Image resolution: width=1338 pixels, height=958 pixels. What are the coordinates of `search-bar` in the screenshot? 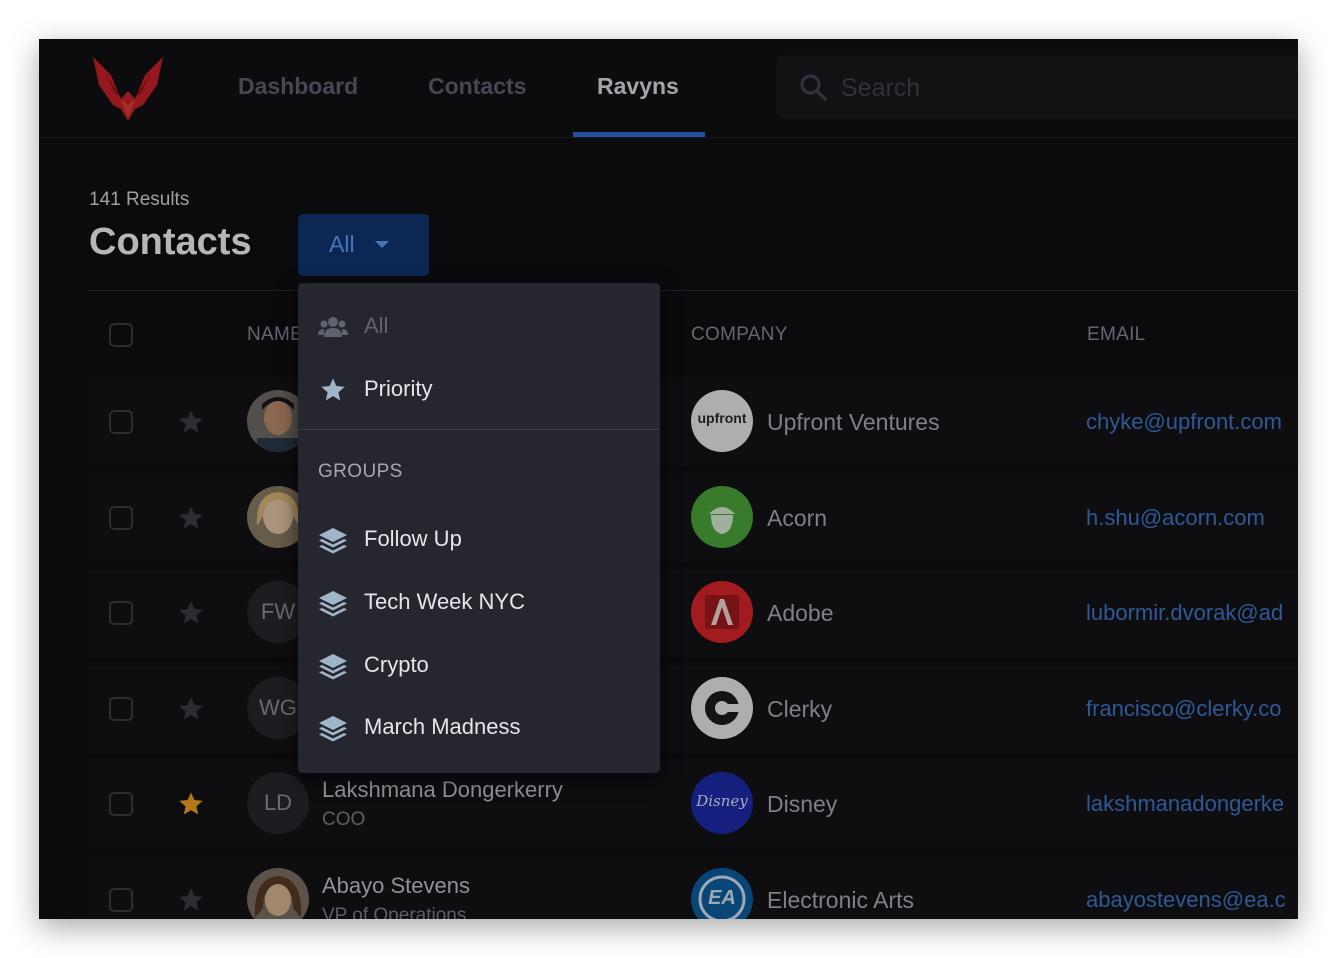 It's located at (1037, 87).